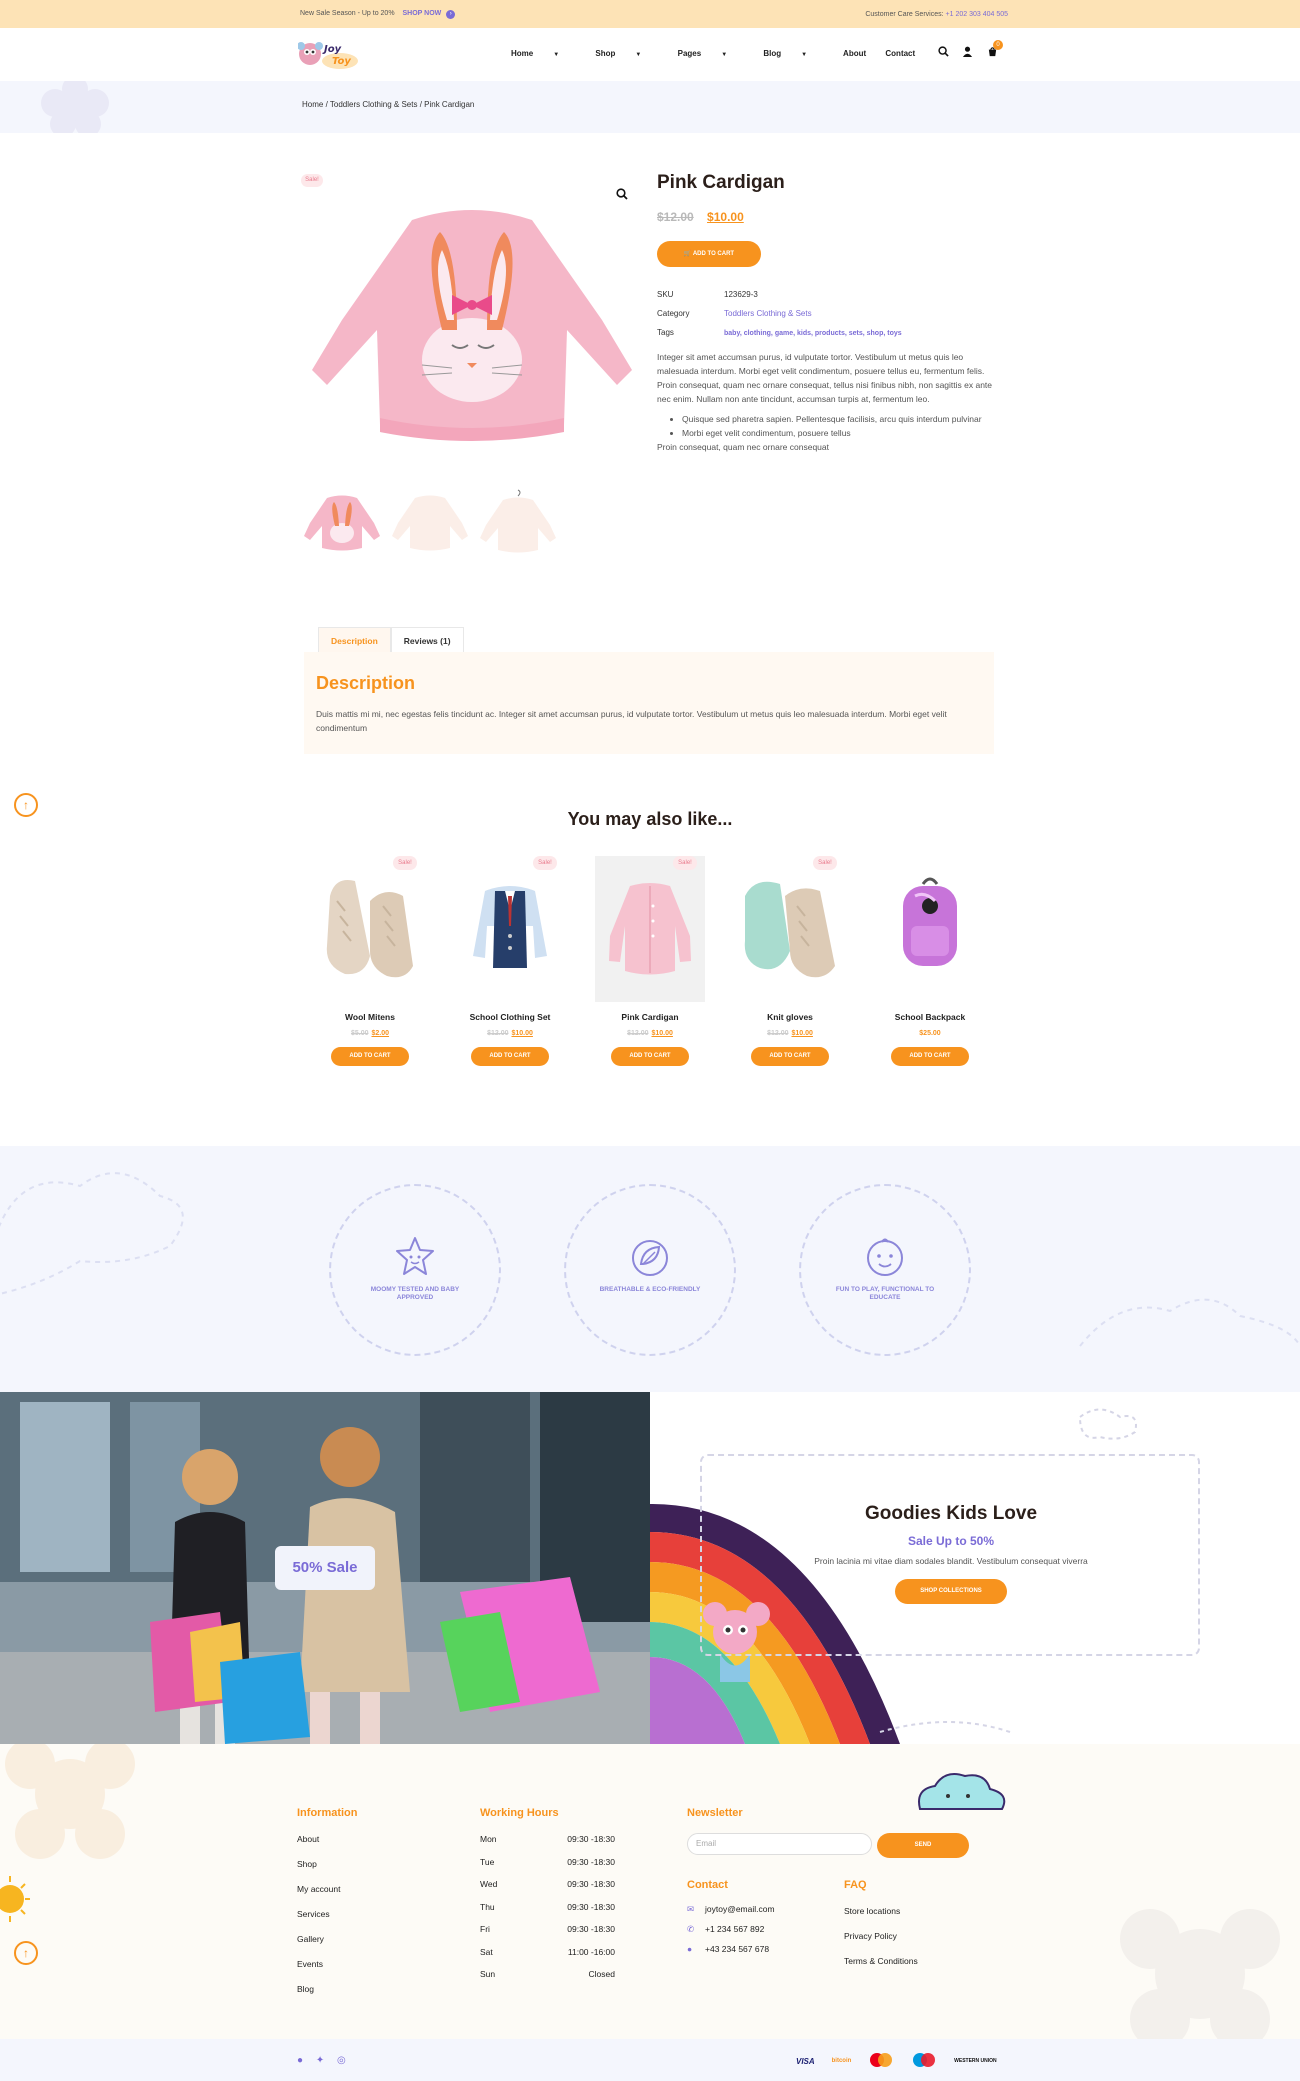 This screenshot has height=2081, width=1300. What do you see at coordinates (731, 1949) in the screenshot?
I see `contact-chat-row: ● +43 234 567 678` at bounding box center [731, 1949].